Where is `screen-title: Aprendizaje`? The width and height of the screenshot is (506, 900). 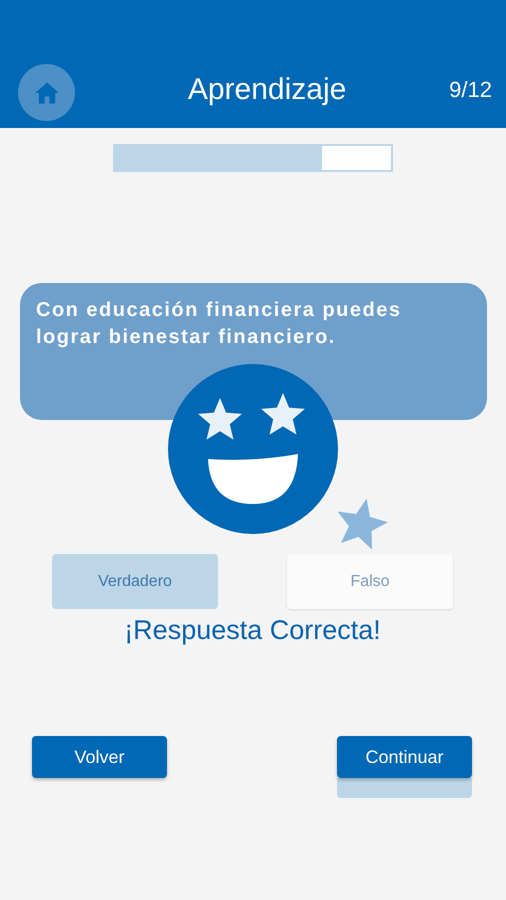 screen-title: Aprendizaje is located at coordinates (267, 90).